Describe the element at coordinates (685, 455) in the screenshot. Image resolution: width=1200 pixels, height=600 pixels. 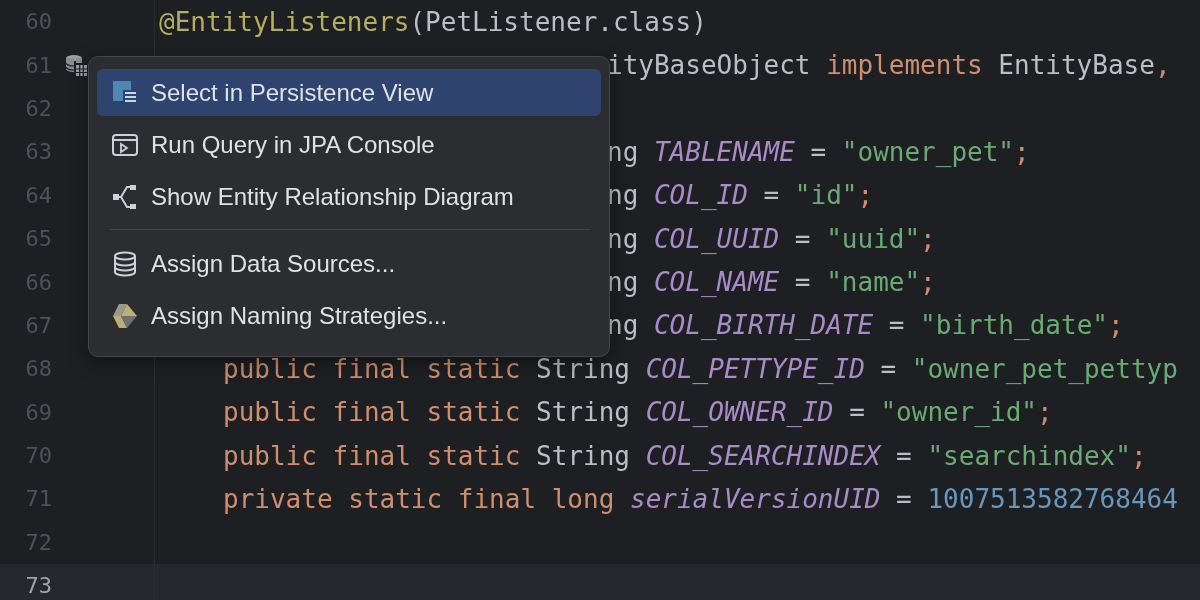
I see `code-line: public final static String COL_SEARCHINDEX = "searchindex";` at that location.